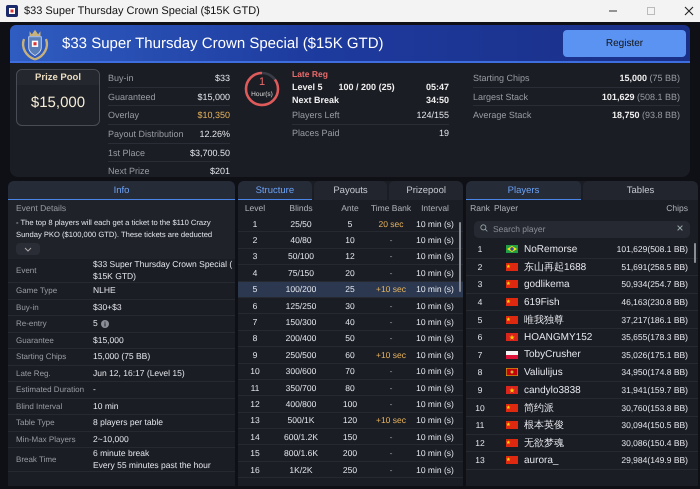  I want to click on info-icon, so click(104, 324).